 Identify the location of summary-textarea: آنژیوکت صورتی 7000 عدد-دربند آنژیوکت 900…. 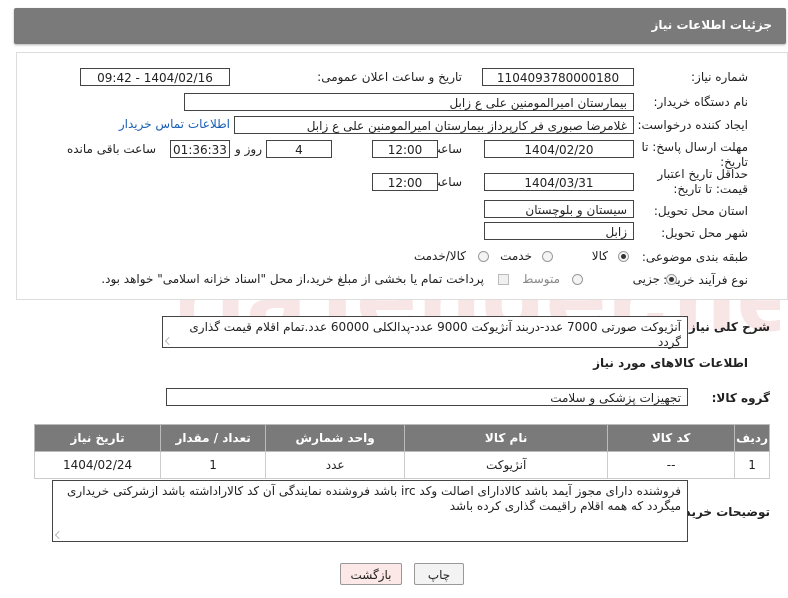
(425, 332).